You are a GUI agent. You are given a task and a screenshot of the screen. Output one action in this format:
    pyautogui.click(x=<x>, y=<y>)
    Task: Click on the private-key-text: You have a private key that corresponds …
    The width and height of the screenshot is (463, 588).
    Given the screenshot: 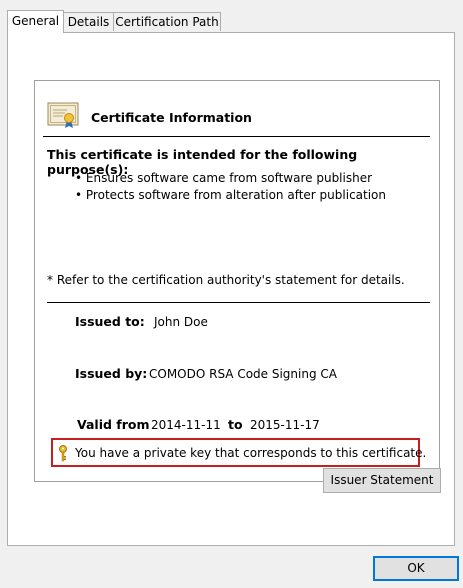 What is the action you would take?
    pyautogui.click(x=251, y=453)
    